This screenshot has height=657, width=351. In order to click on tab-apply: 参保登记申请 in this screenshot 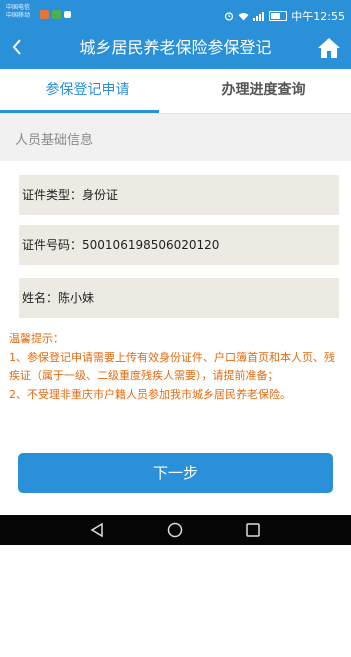, I will do `click(87, 91)`.